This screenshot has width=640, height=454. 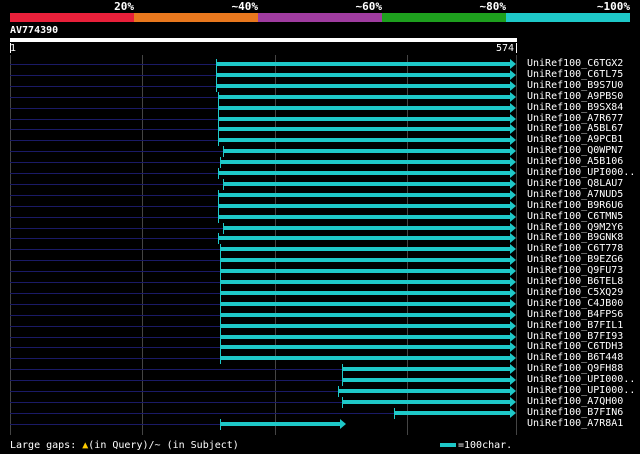 I want to click on scale-bar, so click(x=448, y=445).